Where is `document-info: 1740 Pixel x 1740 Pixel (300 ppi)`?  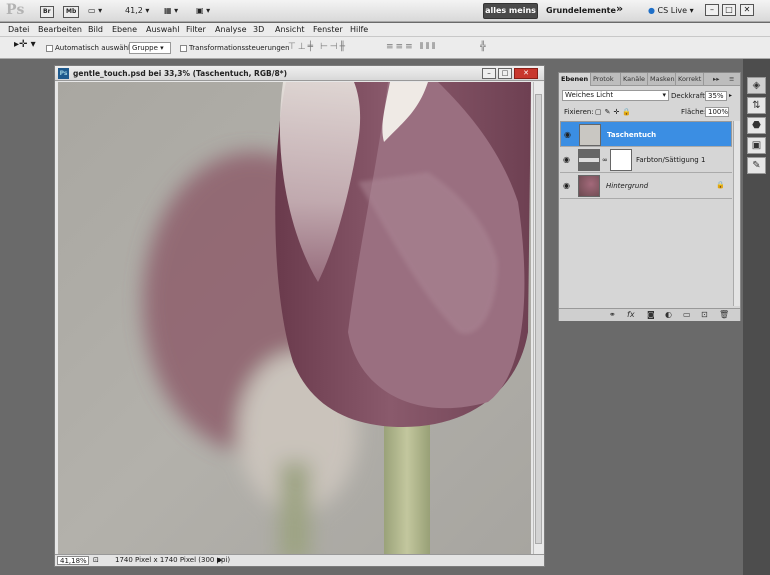
document-info: 1740 Pixel x 1740 Pixel (300 ppi) is located at coordinates (173, 560).